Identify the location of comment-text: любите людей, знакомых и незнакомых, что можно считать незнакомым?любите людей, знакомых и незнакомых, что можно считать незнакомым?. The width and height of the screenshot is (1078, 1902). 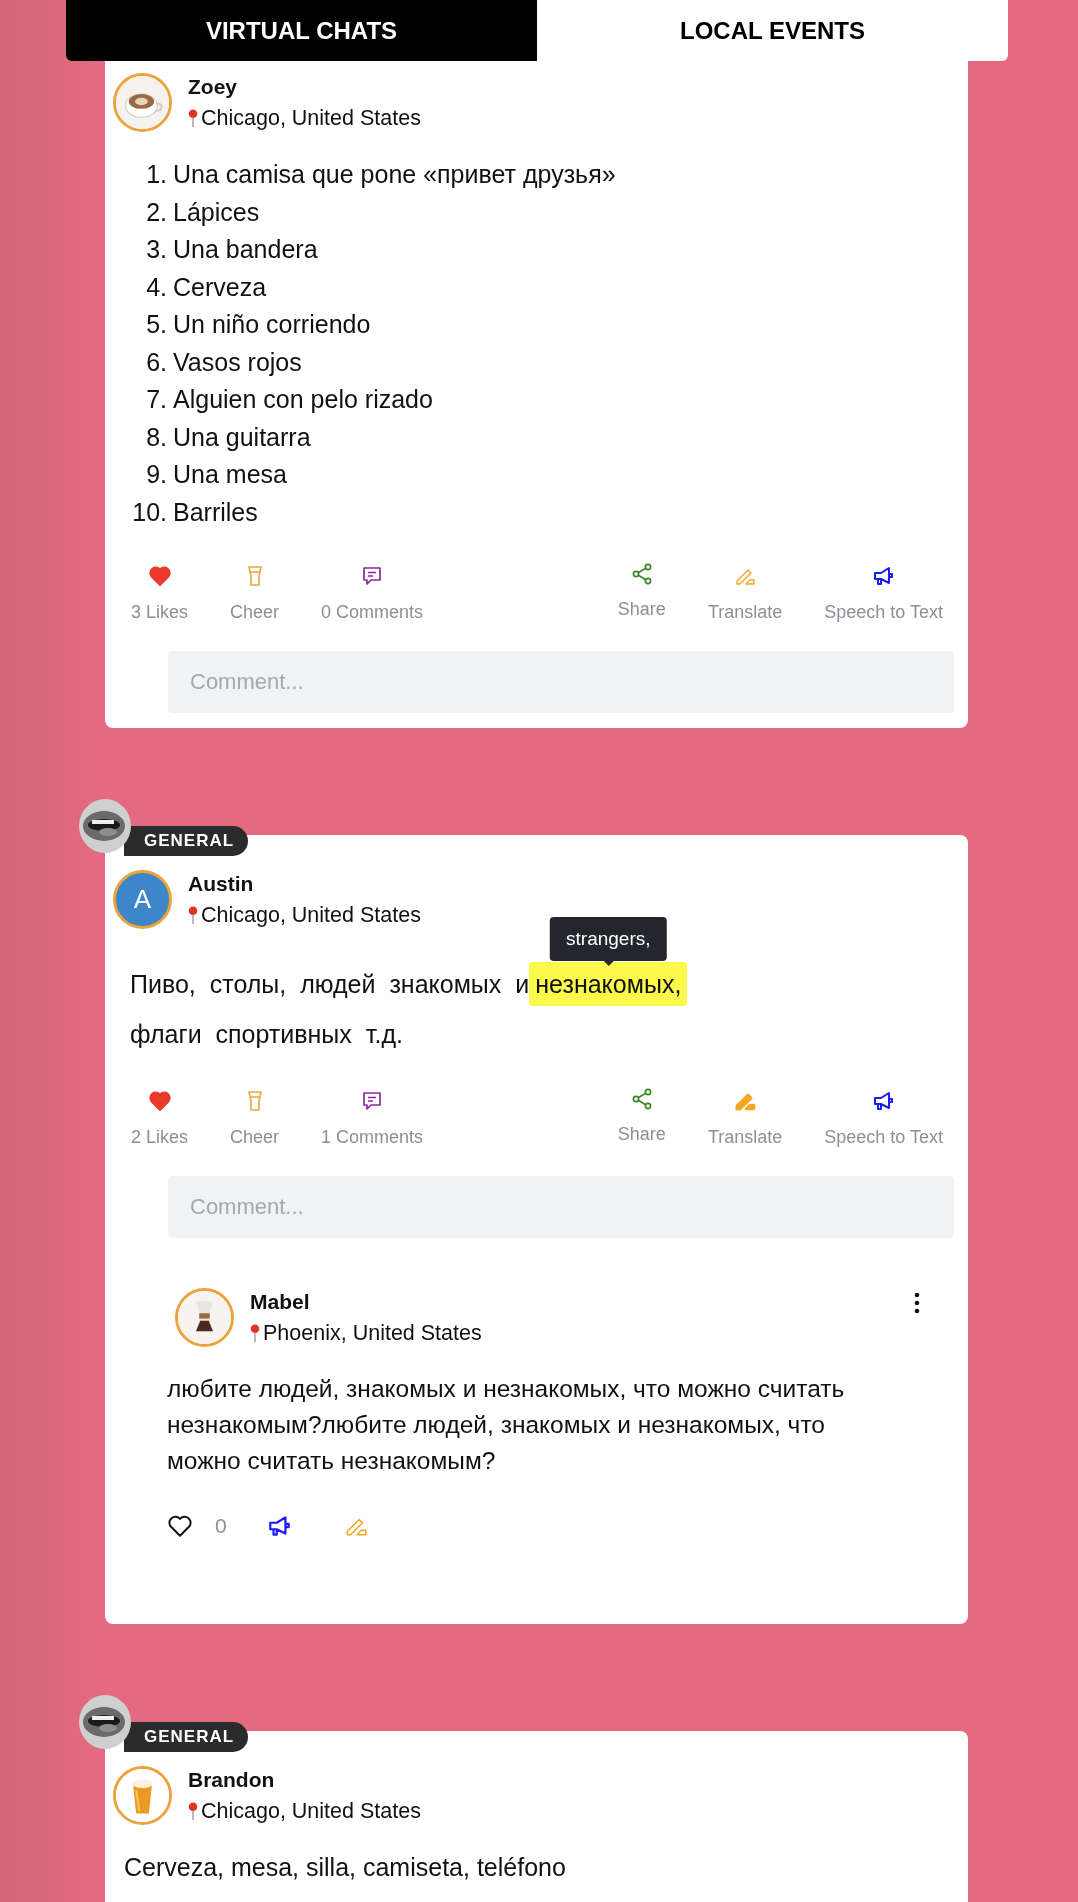
(506, 1425).